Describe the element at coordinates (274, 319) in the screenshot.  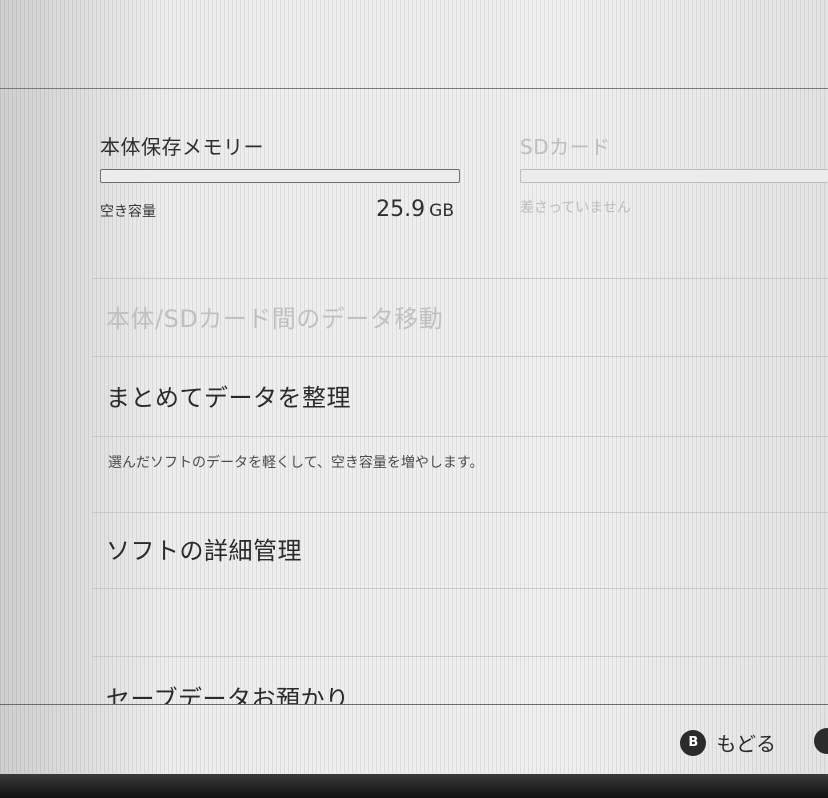
I see `move-data-item: 本体/SDカード間のデータ移動` at that location.